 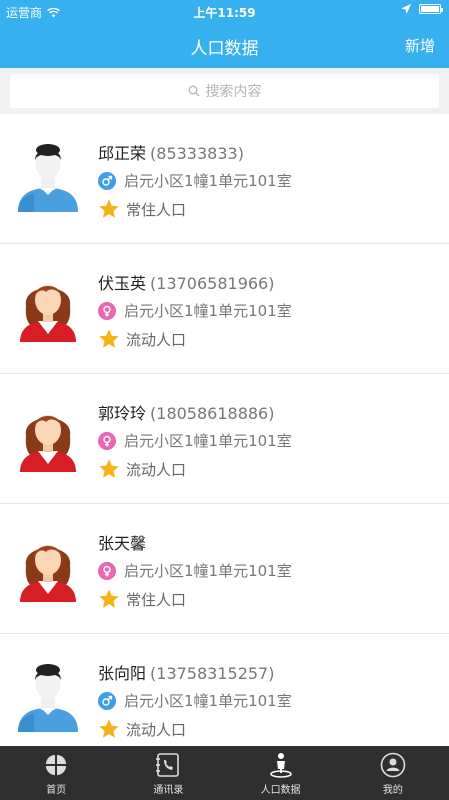 I want to click on tab-home-grid: 首页, so click(x=56, y=773).